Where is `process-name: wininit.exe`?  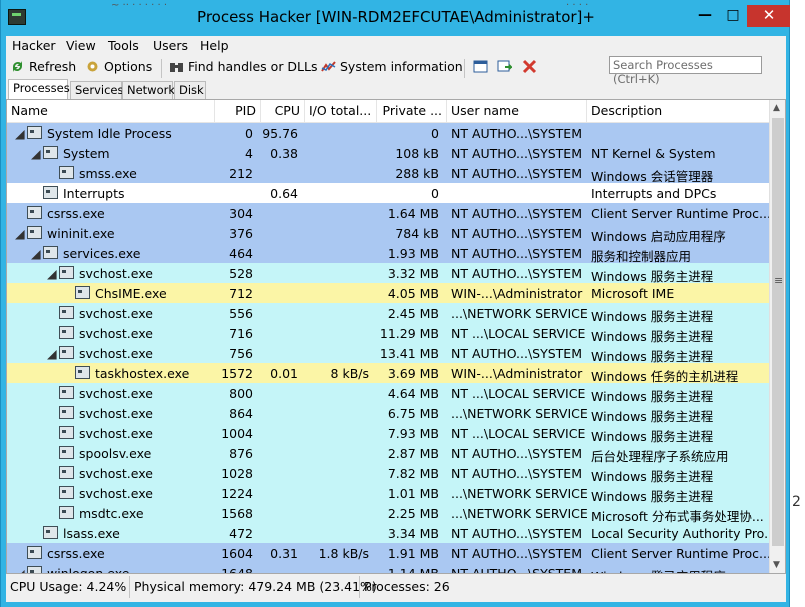 process-name: wininit.exe is located at coordinates (81, 233).